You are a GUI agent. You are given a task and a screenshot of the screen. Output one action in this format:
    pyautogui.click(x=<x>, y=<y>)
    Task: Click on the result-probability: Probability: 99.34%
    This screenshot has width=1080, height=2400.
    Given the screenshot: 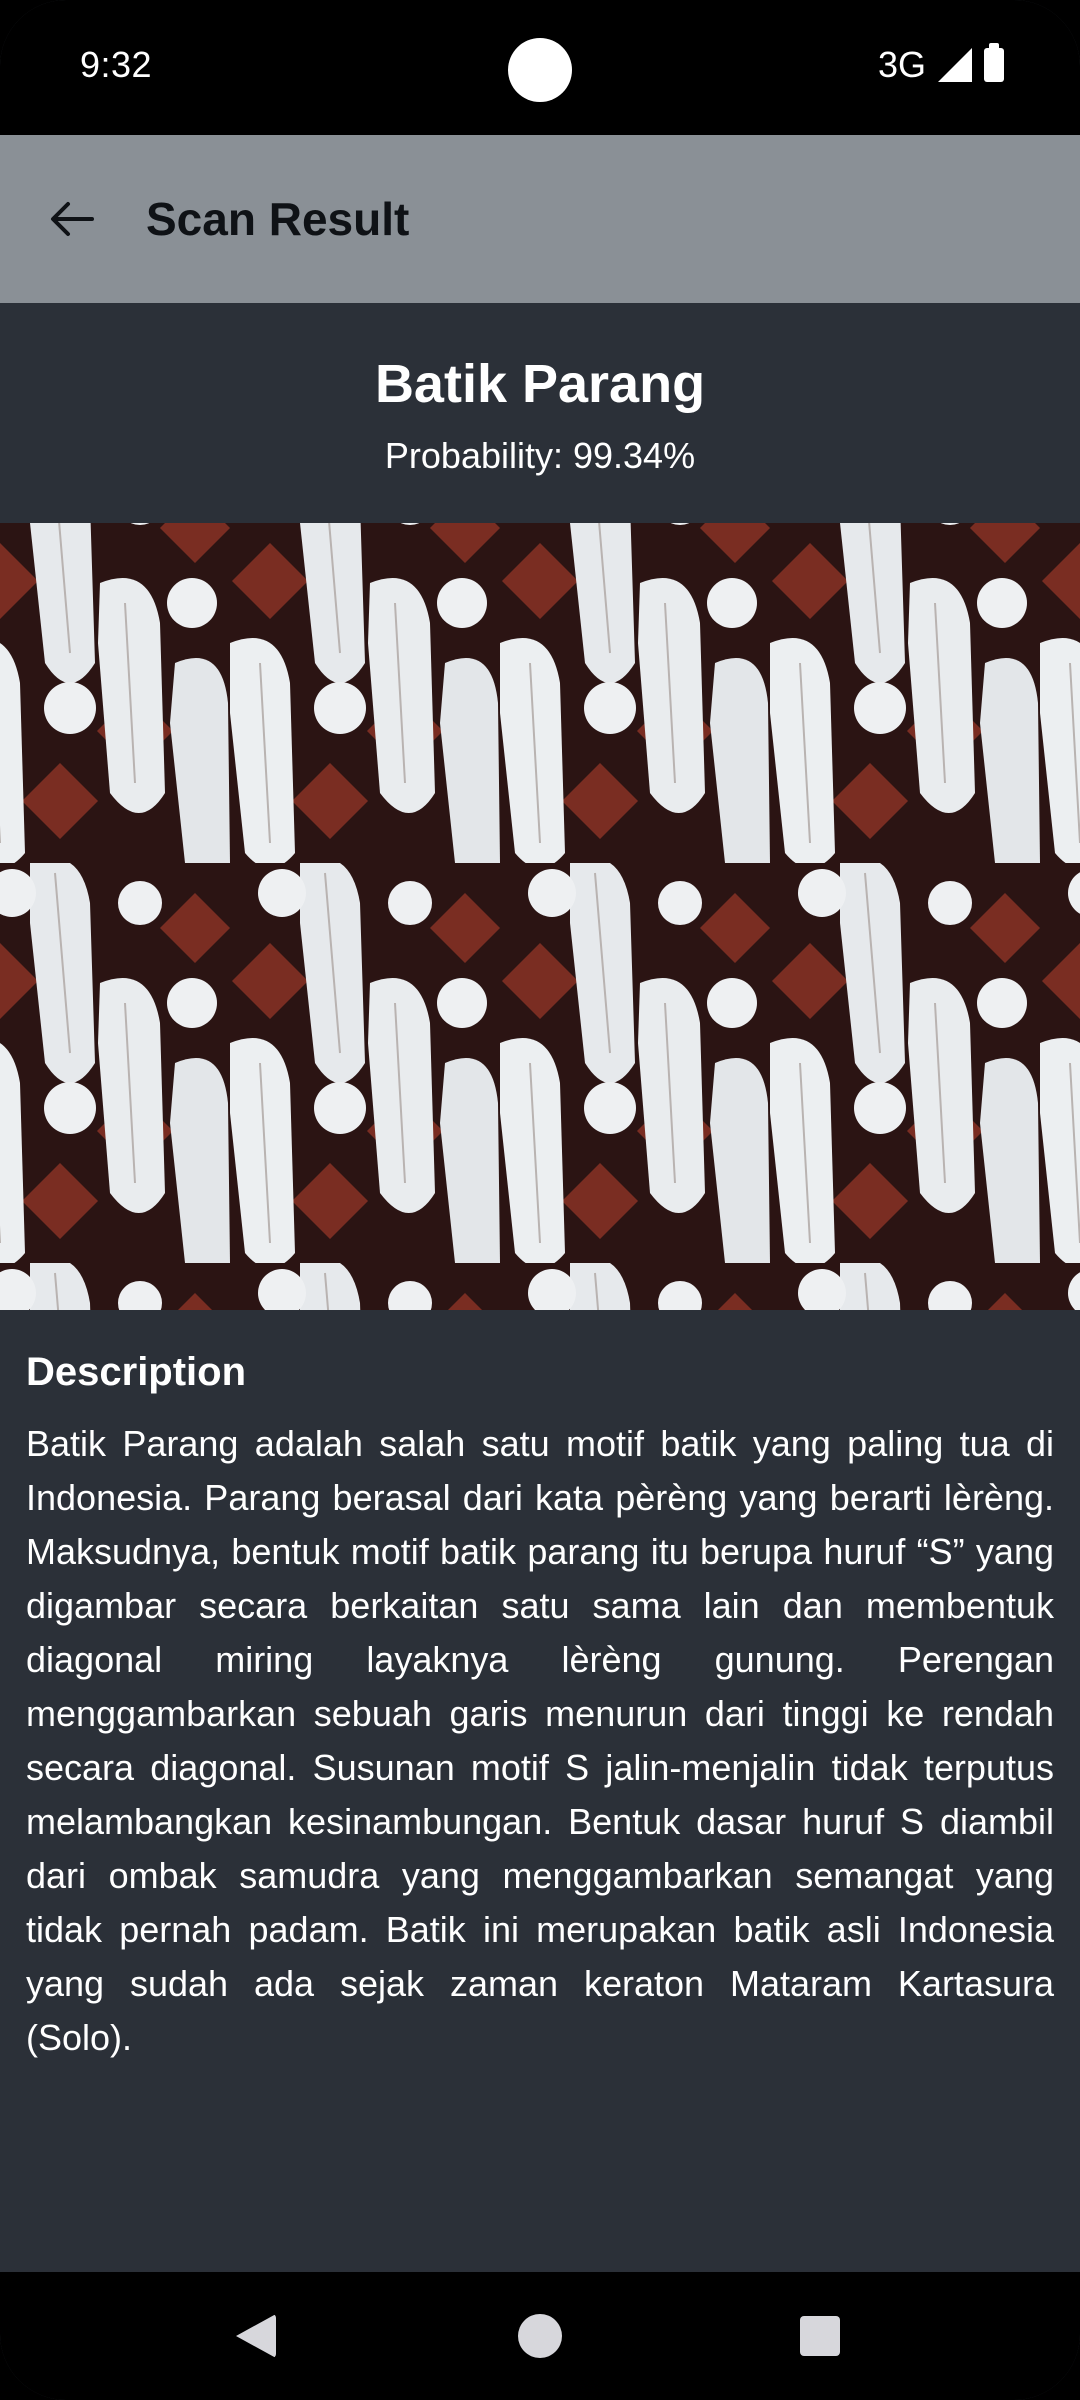 What is the action you would take?
    pyautogui.click(x=540, y=455)
    